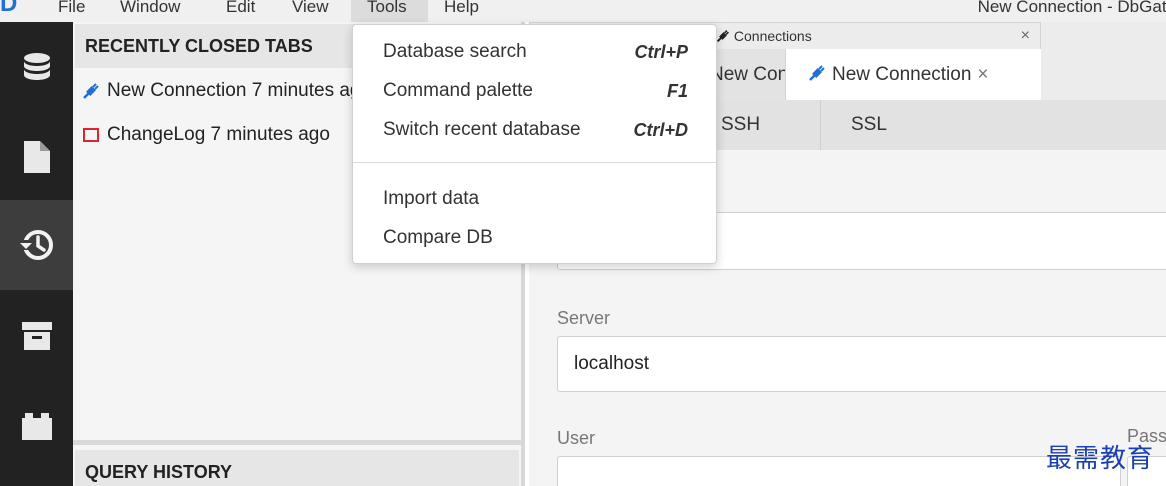 This screenshot has width=1166, height=486. What do you see at coordinates (584, 318) in the screenshot?
I see `server-label: Server` at bounding box center [584, 318].